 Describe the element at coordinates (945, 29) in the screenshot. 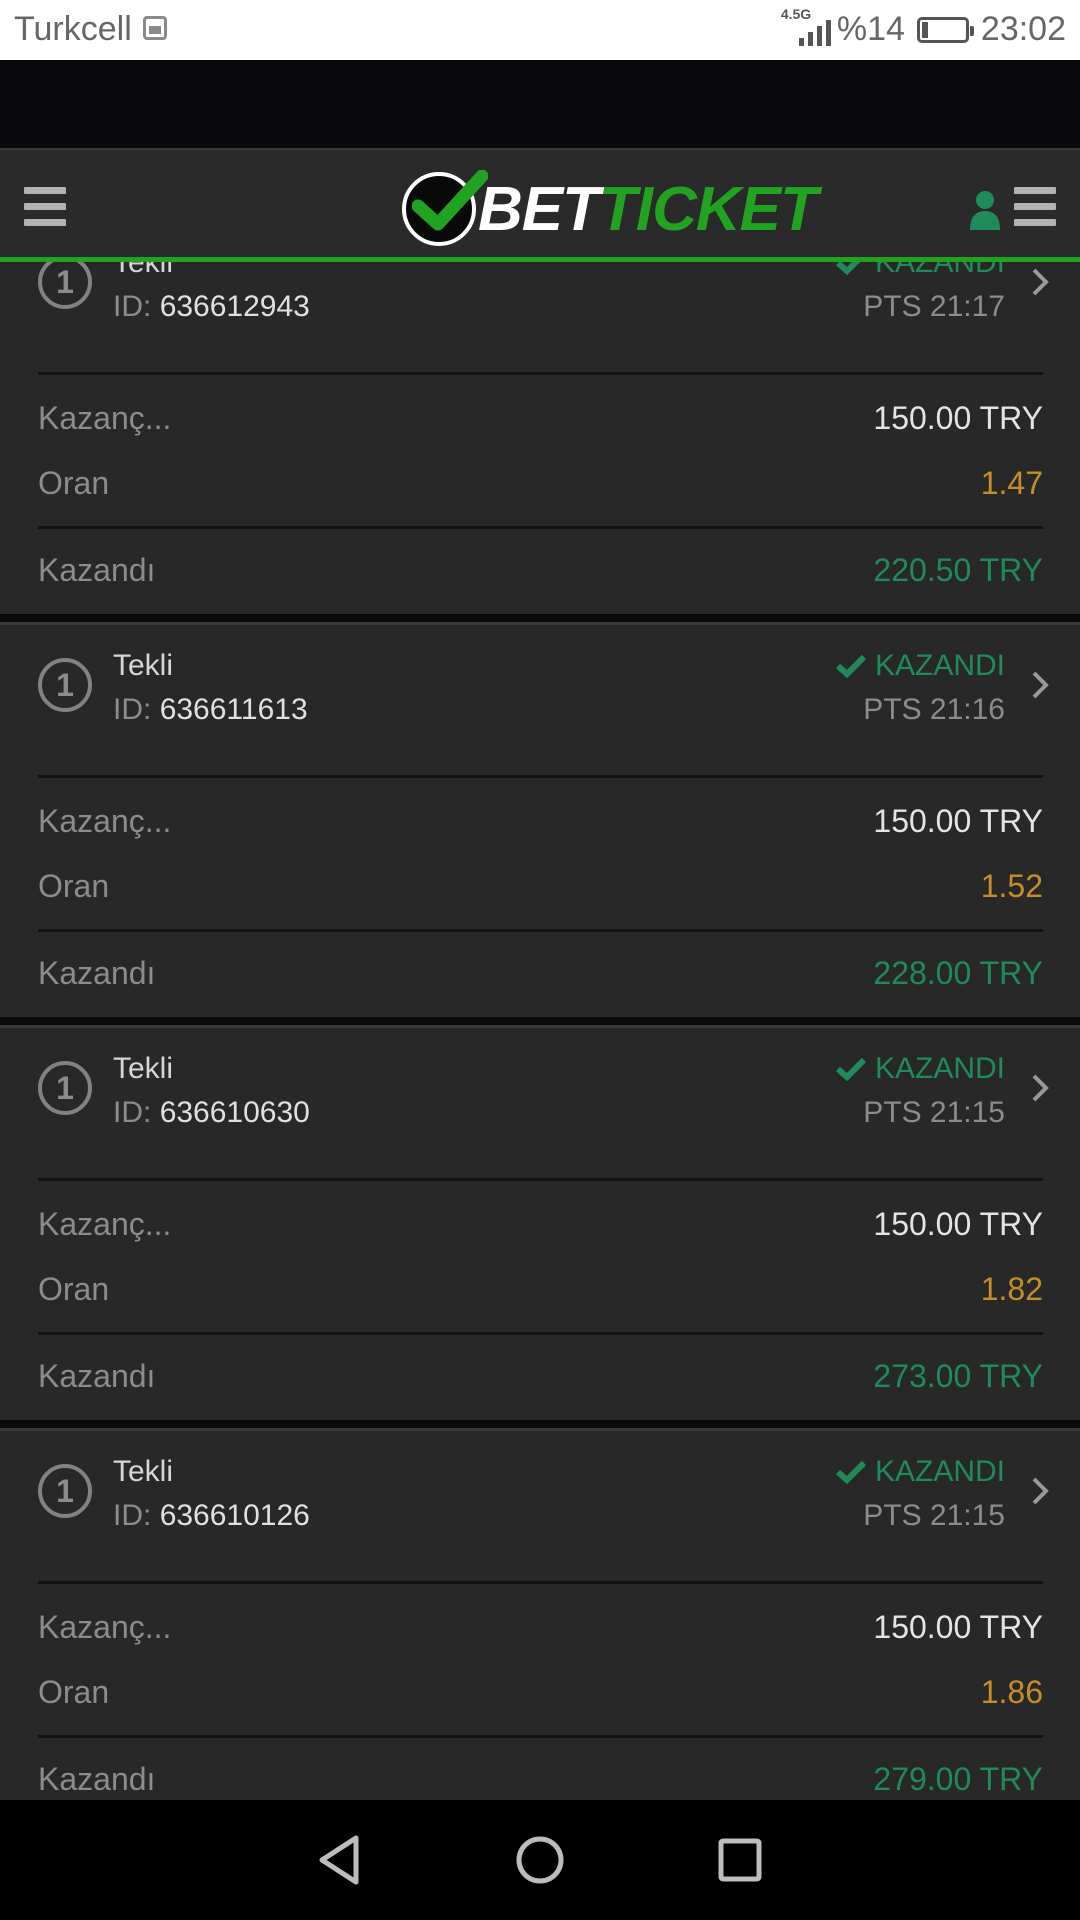

I see `battery-icon` at that location.